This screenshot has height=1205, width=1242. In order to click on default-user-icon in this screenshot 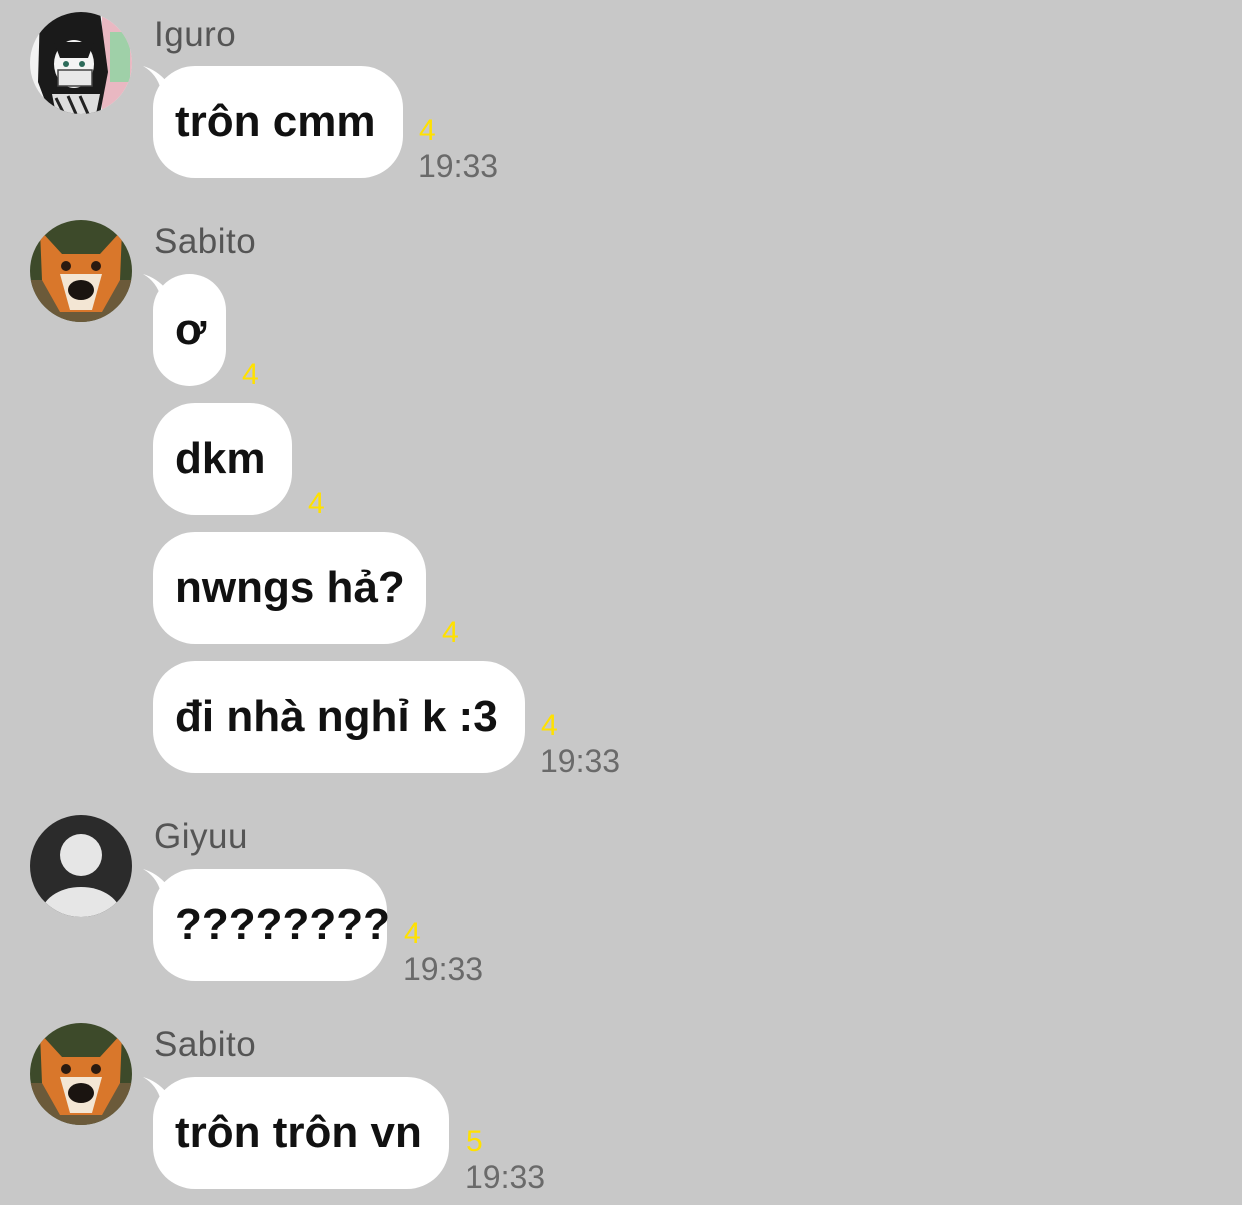, I will do `click(81, 866)`.